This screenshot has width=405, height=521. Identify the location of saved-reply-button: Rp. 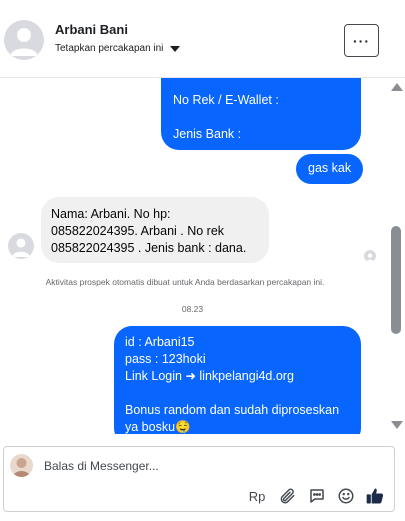
(257, 496).